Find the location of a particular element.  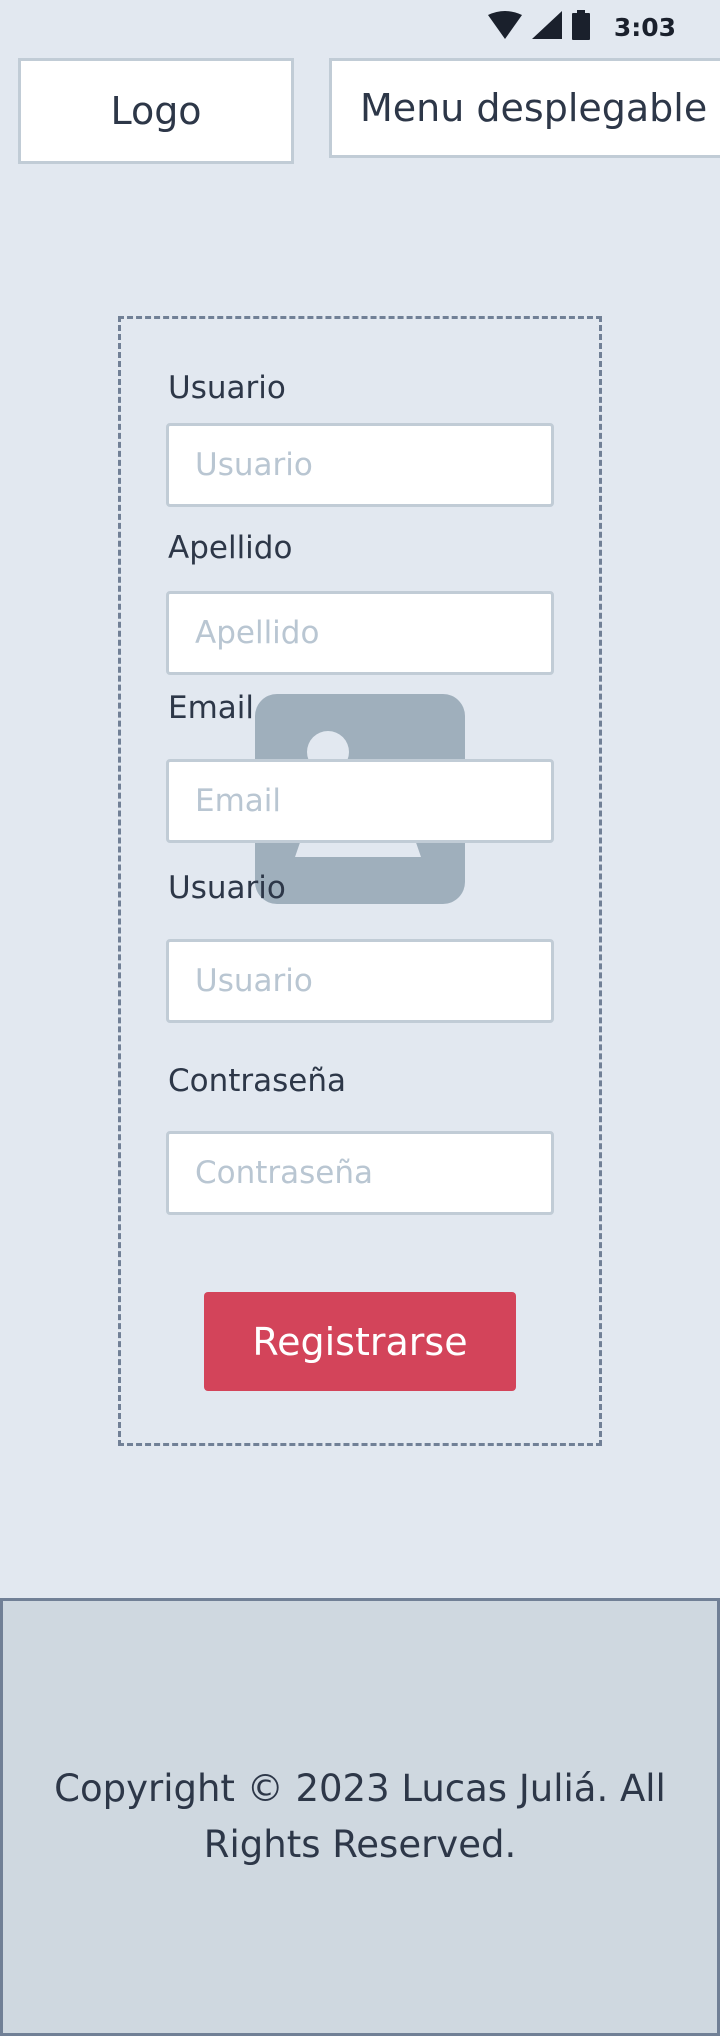

dropdown-menu-label: Menu desplegable is located at coordinates (534, 108).